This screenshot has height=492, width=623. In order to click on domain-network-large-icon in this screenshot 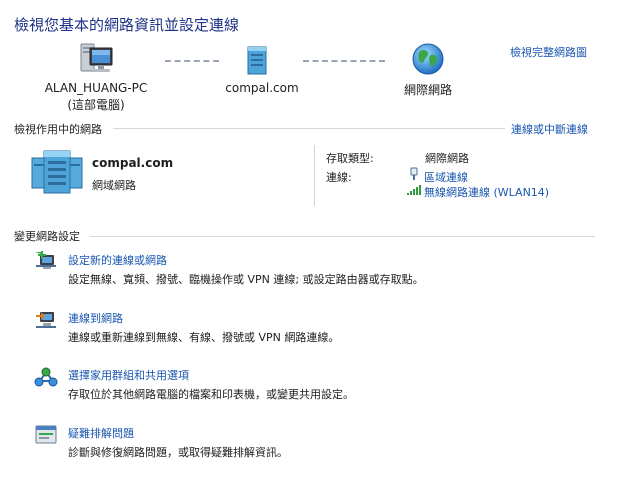, I will do `click(58, 172)`.